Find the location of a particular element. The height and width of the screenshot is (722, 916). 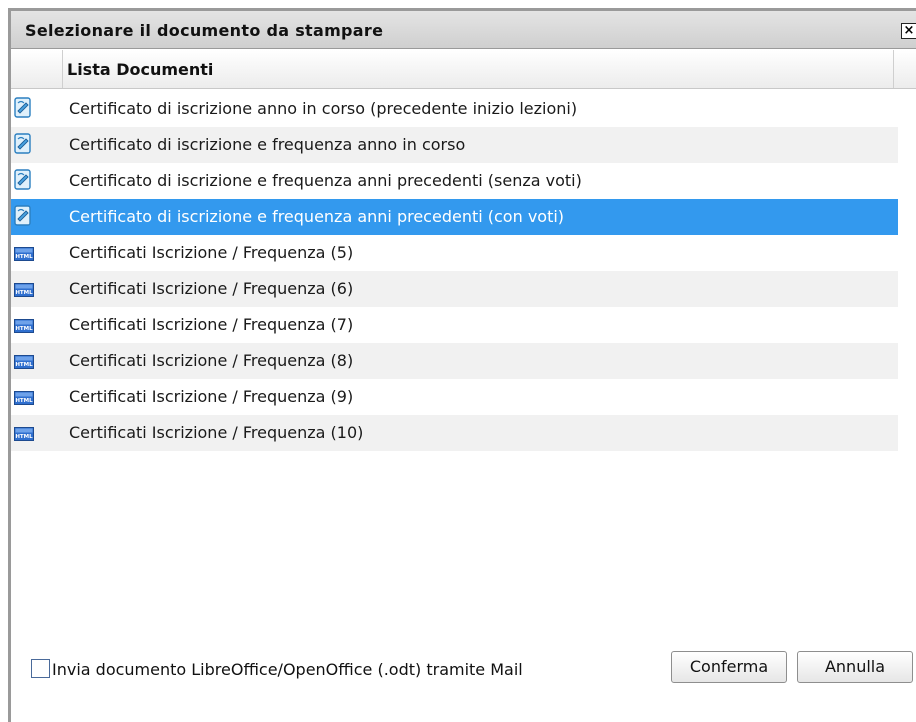

confirm-button: Conferma is located at coordinates (729, 667).